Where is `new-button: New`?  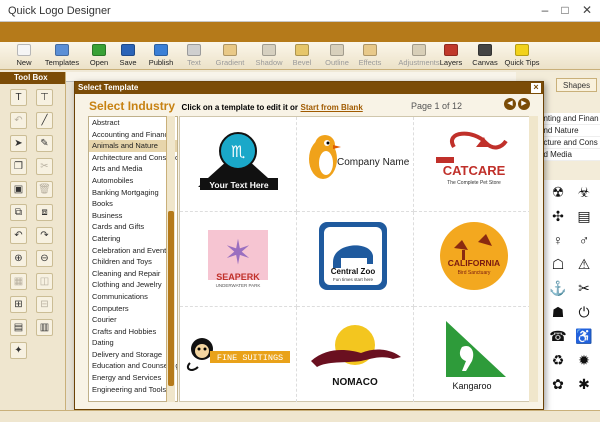 new-button: New is located at coordinates (24, 57).